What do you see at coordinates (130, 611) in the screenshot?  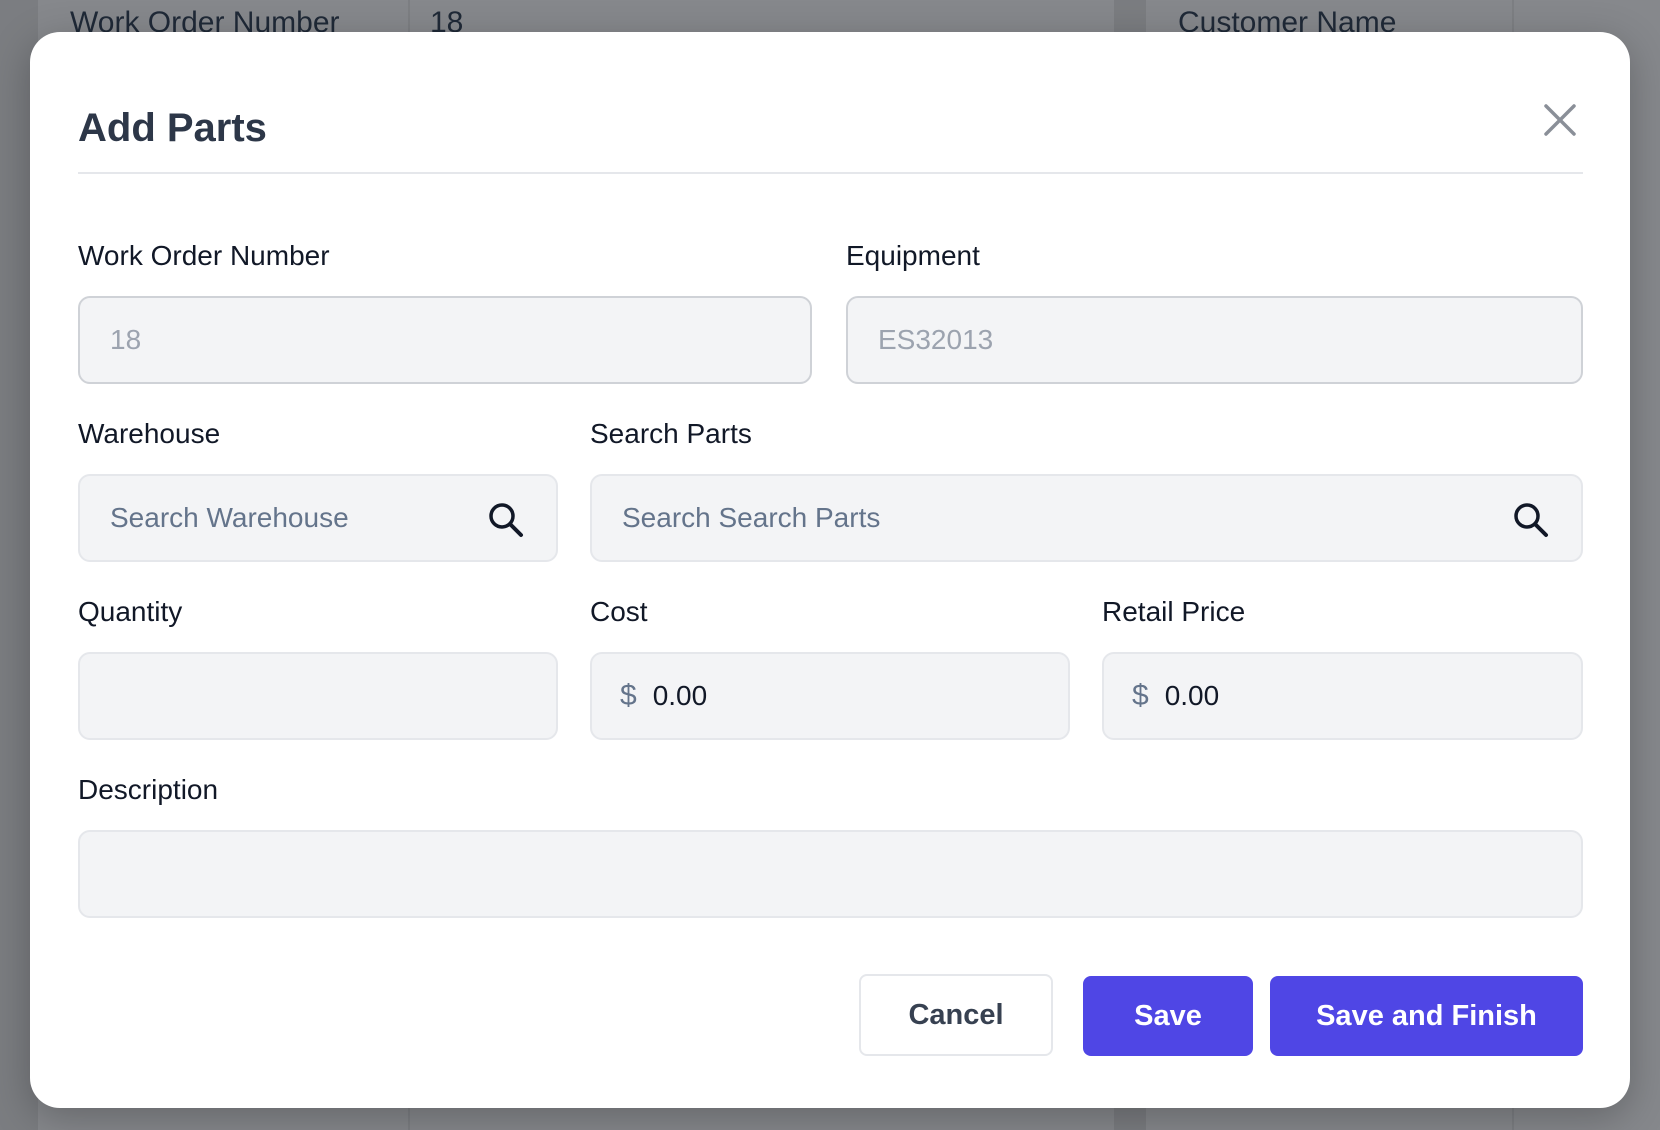 I see `quantity-label: Quantity` at bounding box center [130, 611].